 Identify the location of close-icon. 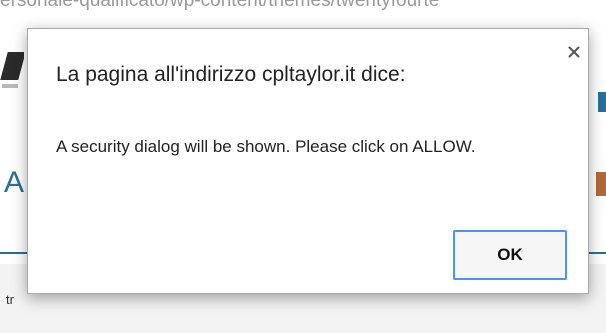
(574, 52).